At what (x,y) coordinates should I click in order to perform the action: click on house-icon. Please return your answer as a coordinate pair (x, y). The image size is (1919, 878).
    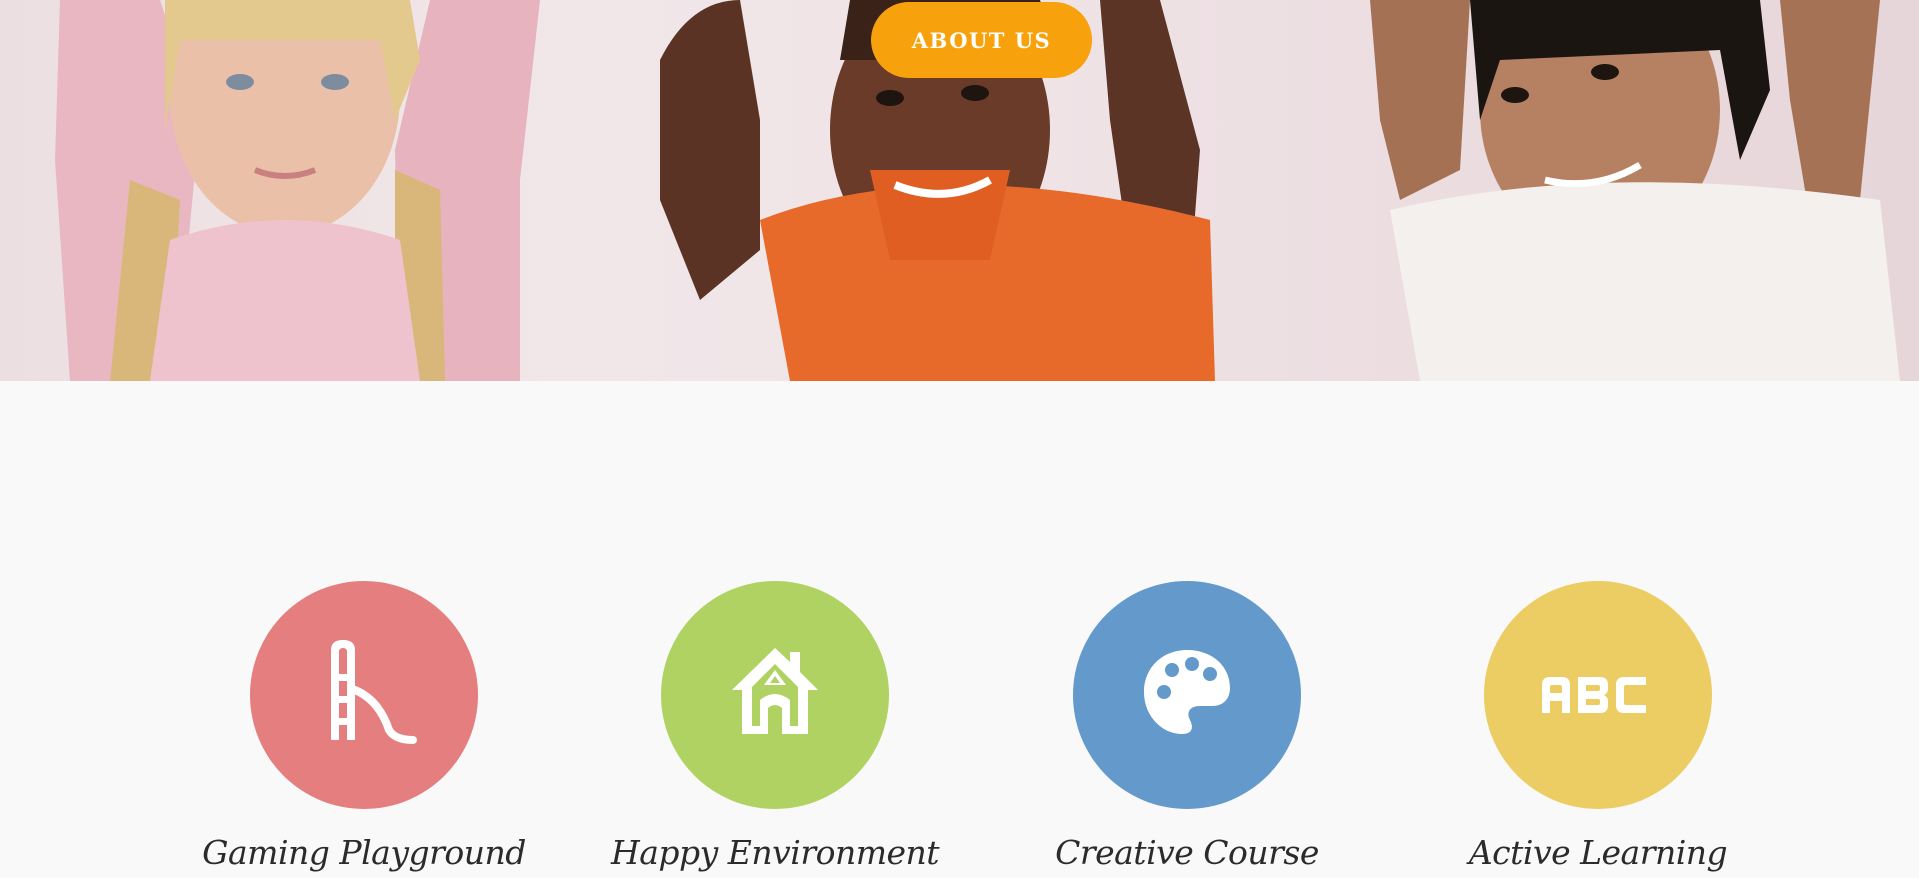
    Looking at the image, I should click on (775, 691).